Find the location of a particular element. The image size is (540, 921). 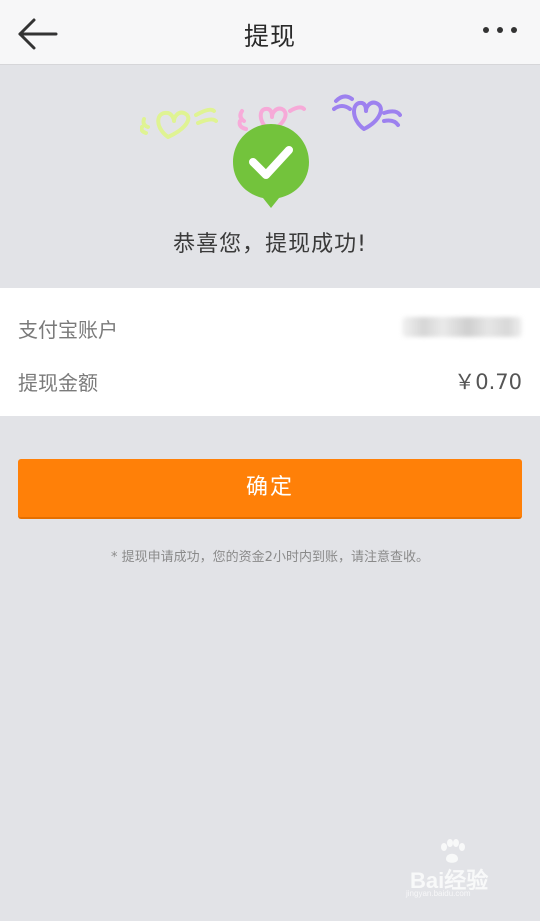

page-title: 提现 is located at coordinates (269, 36).